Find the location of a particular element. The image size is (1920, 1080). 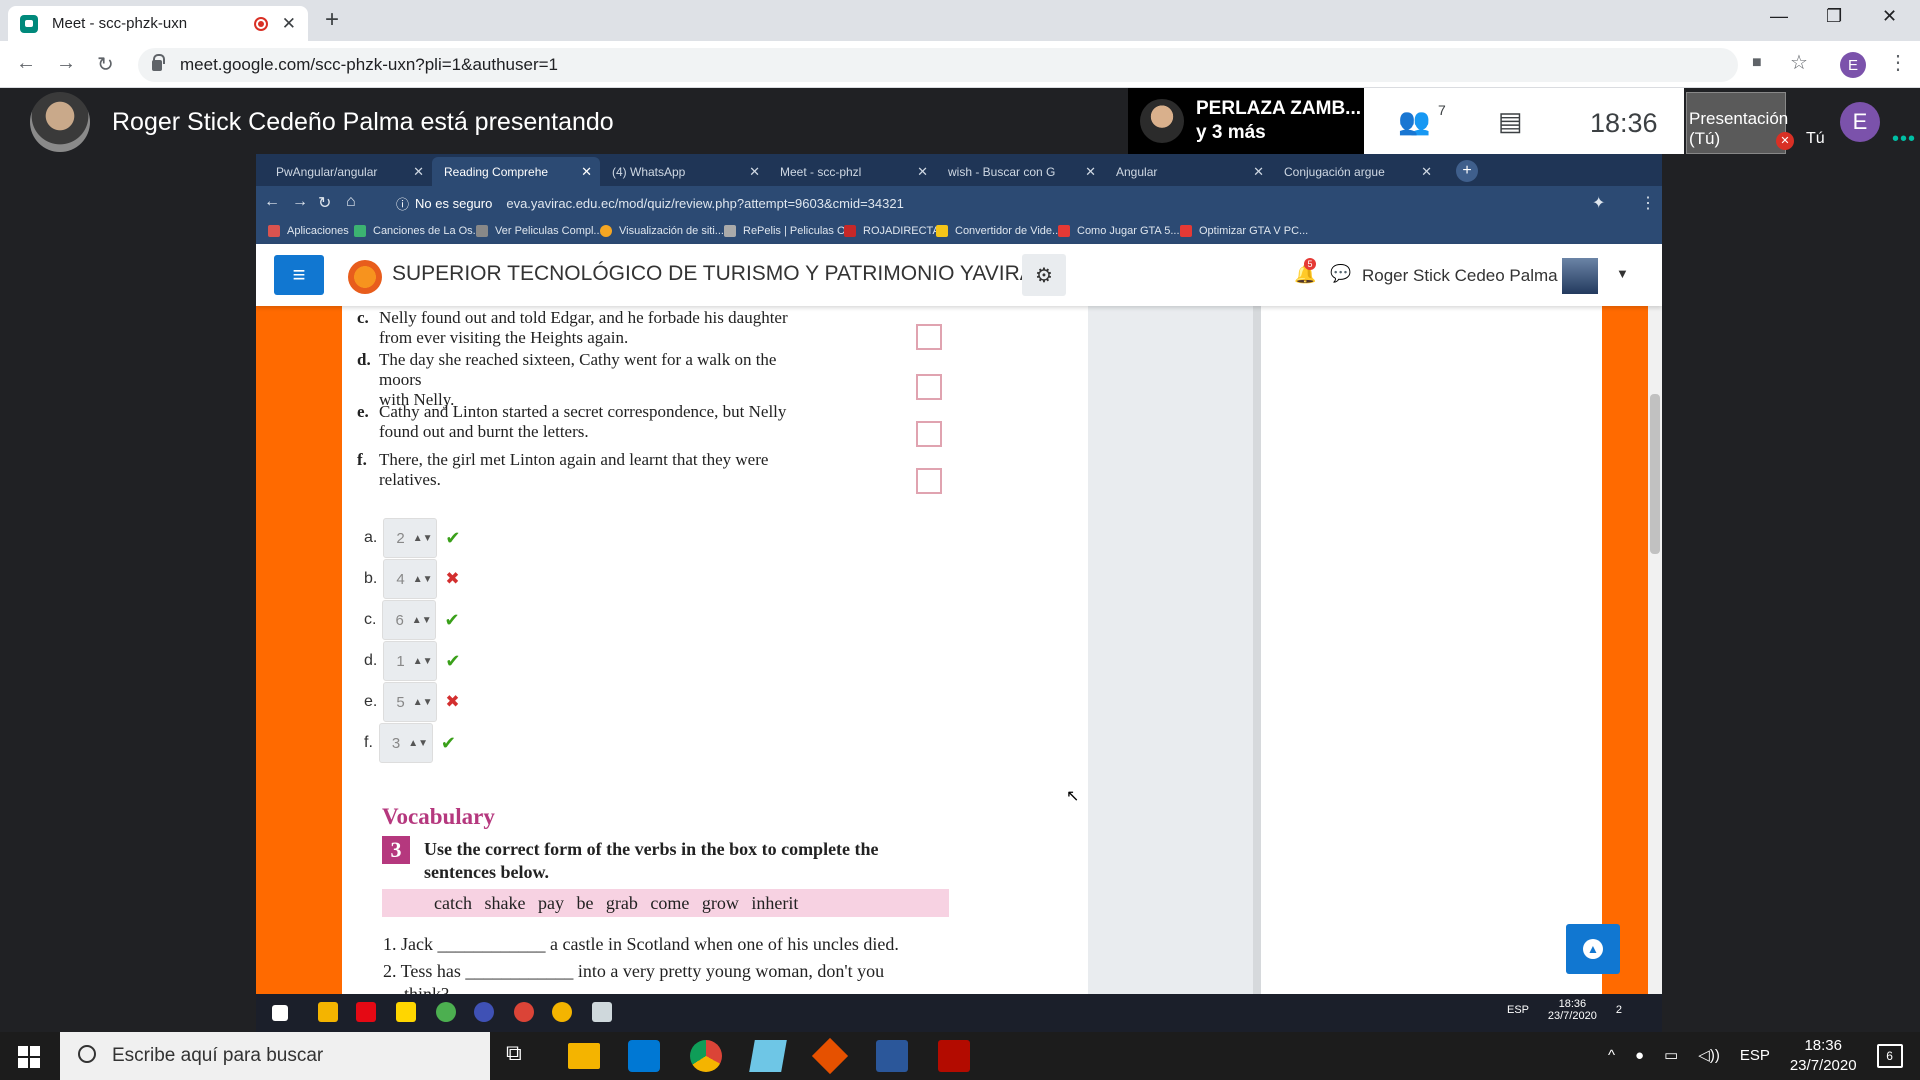

site-logo is located at coordinates (365, 277).